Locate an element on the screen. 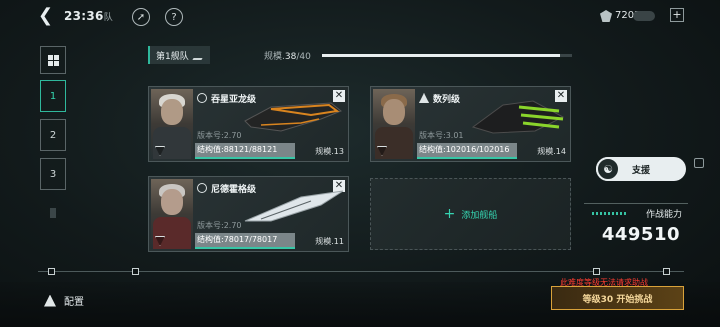 This screenshot has width=720, height=327. ship-hp: 结构值:88121/88121 is located at coordinates (245, 150).